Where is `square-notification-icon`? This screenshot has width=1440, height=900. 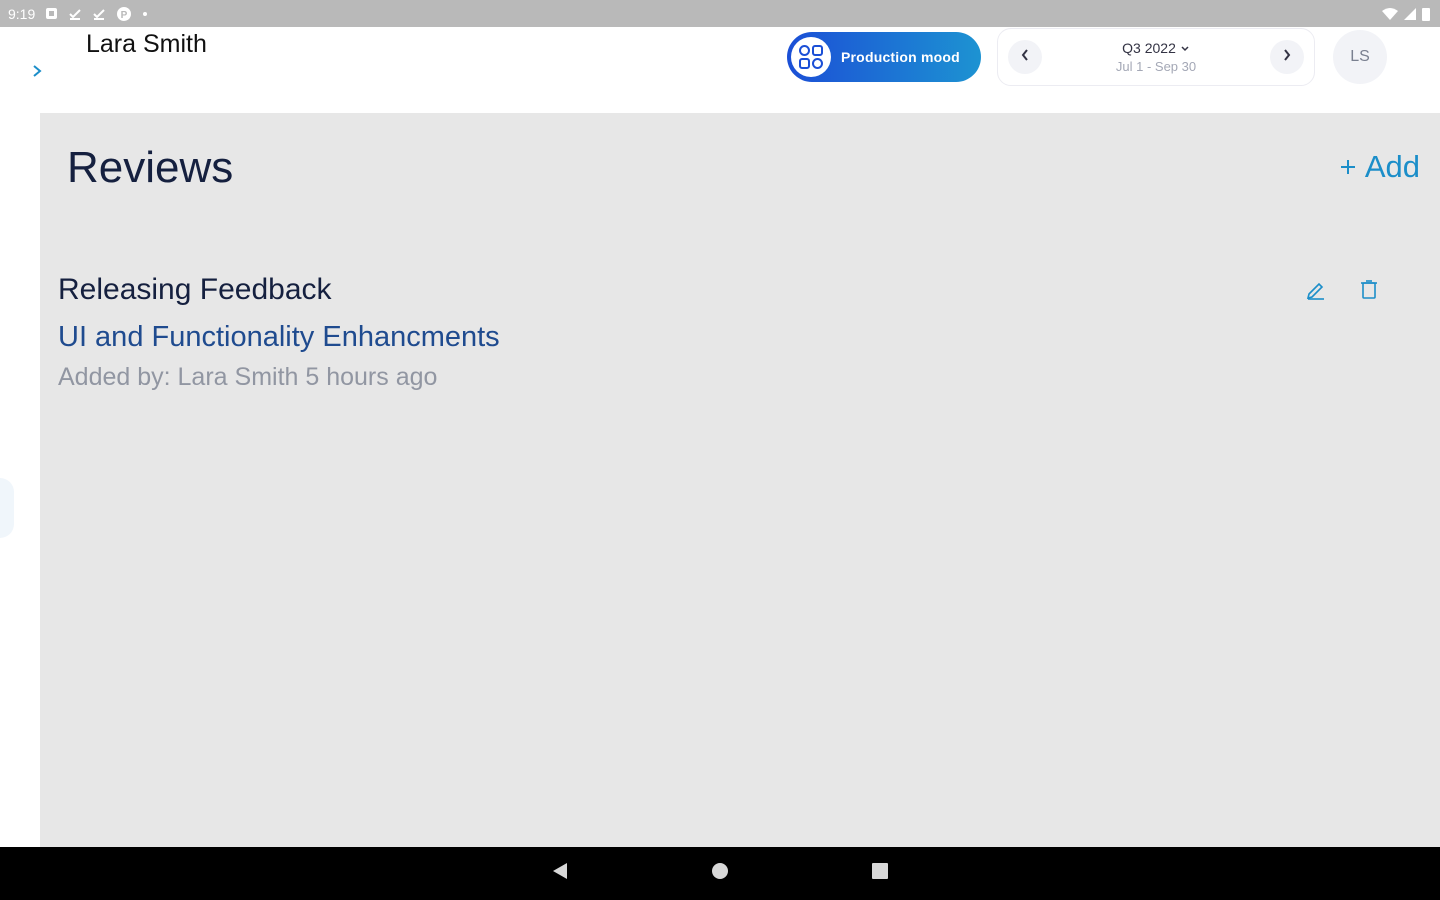 square-notification-icon is located at coordinates (51, 13).